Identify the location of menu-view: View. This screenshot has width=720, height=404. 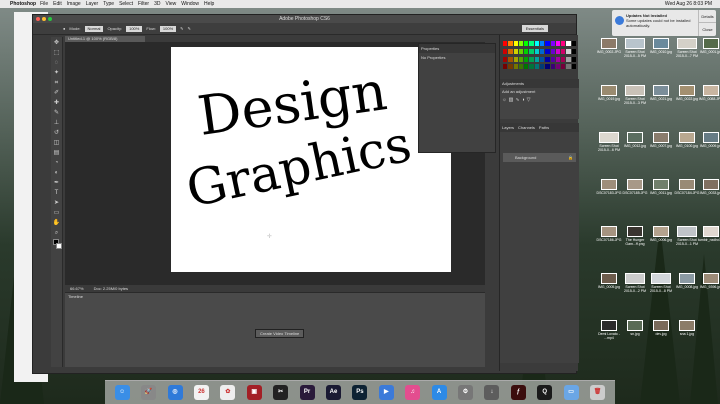
(171, 4).